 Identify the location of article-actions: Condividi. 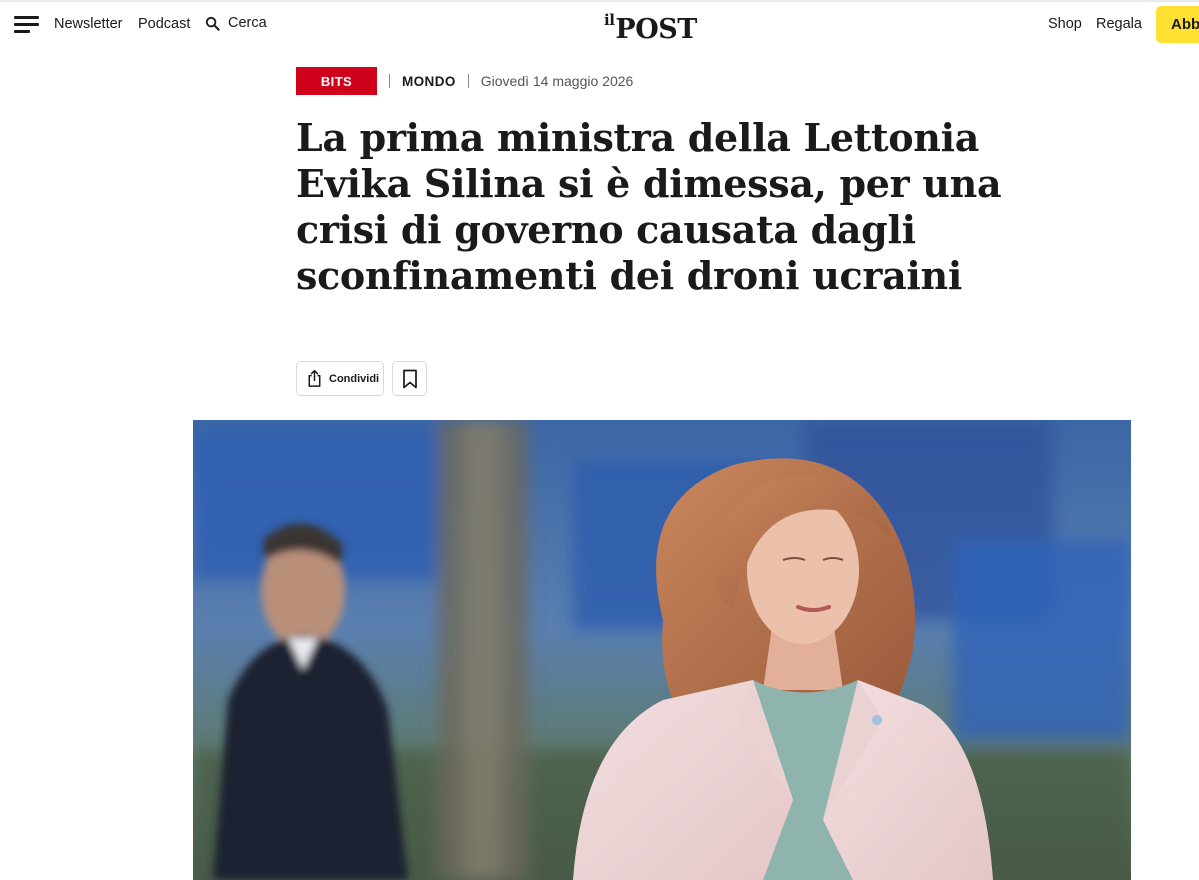
(361, 378).